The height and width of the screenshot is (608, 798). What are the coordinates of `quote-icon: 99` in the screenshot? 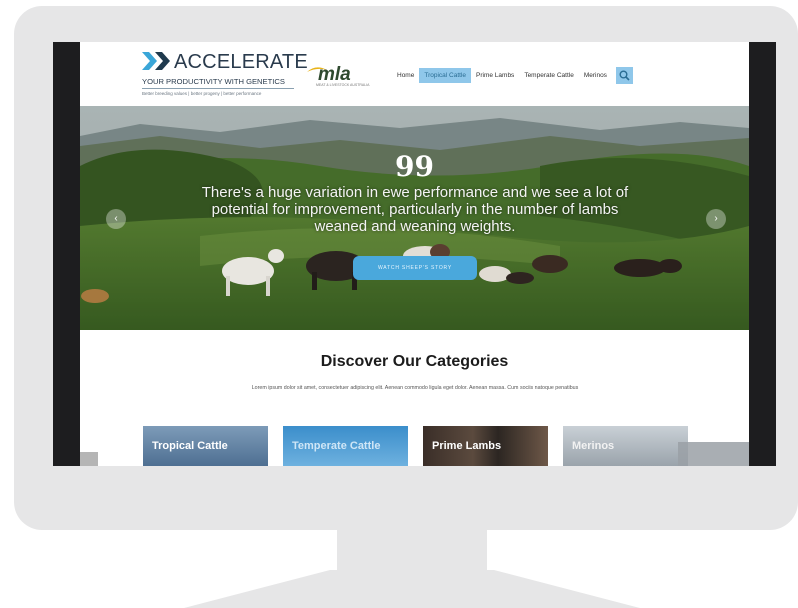 It's located at (414, 166).